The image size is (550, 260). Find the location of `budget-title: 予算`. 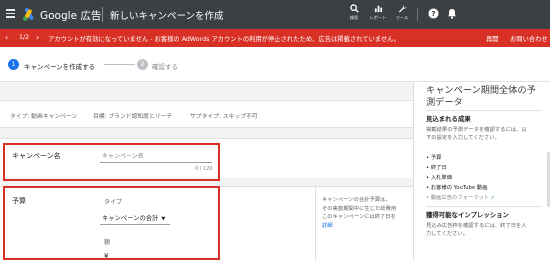

budget-title: 予算 is located at coordinates (19, 201).